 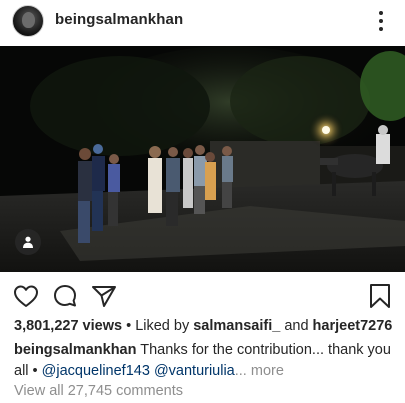 I want to click on liked-by-user: salmansaifi_, so click(x=236, y=326).